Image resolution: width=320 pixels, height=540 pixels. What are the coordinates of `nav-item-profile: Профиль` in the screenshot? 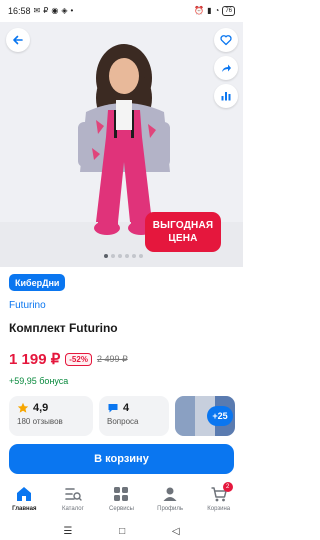 It's located at (170, 498).